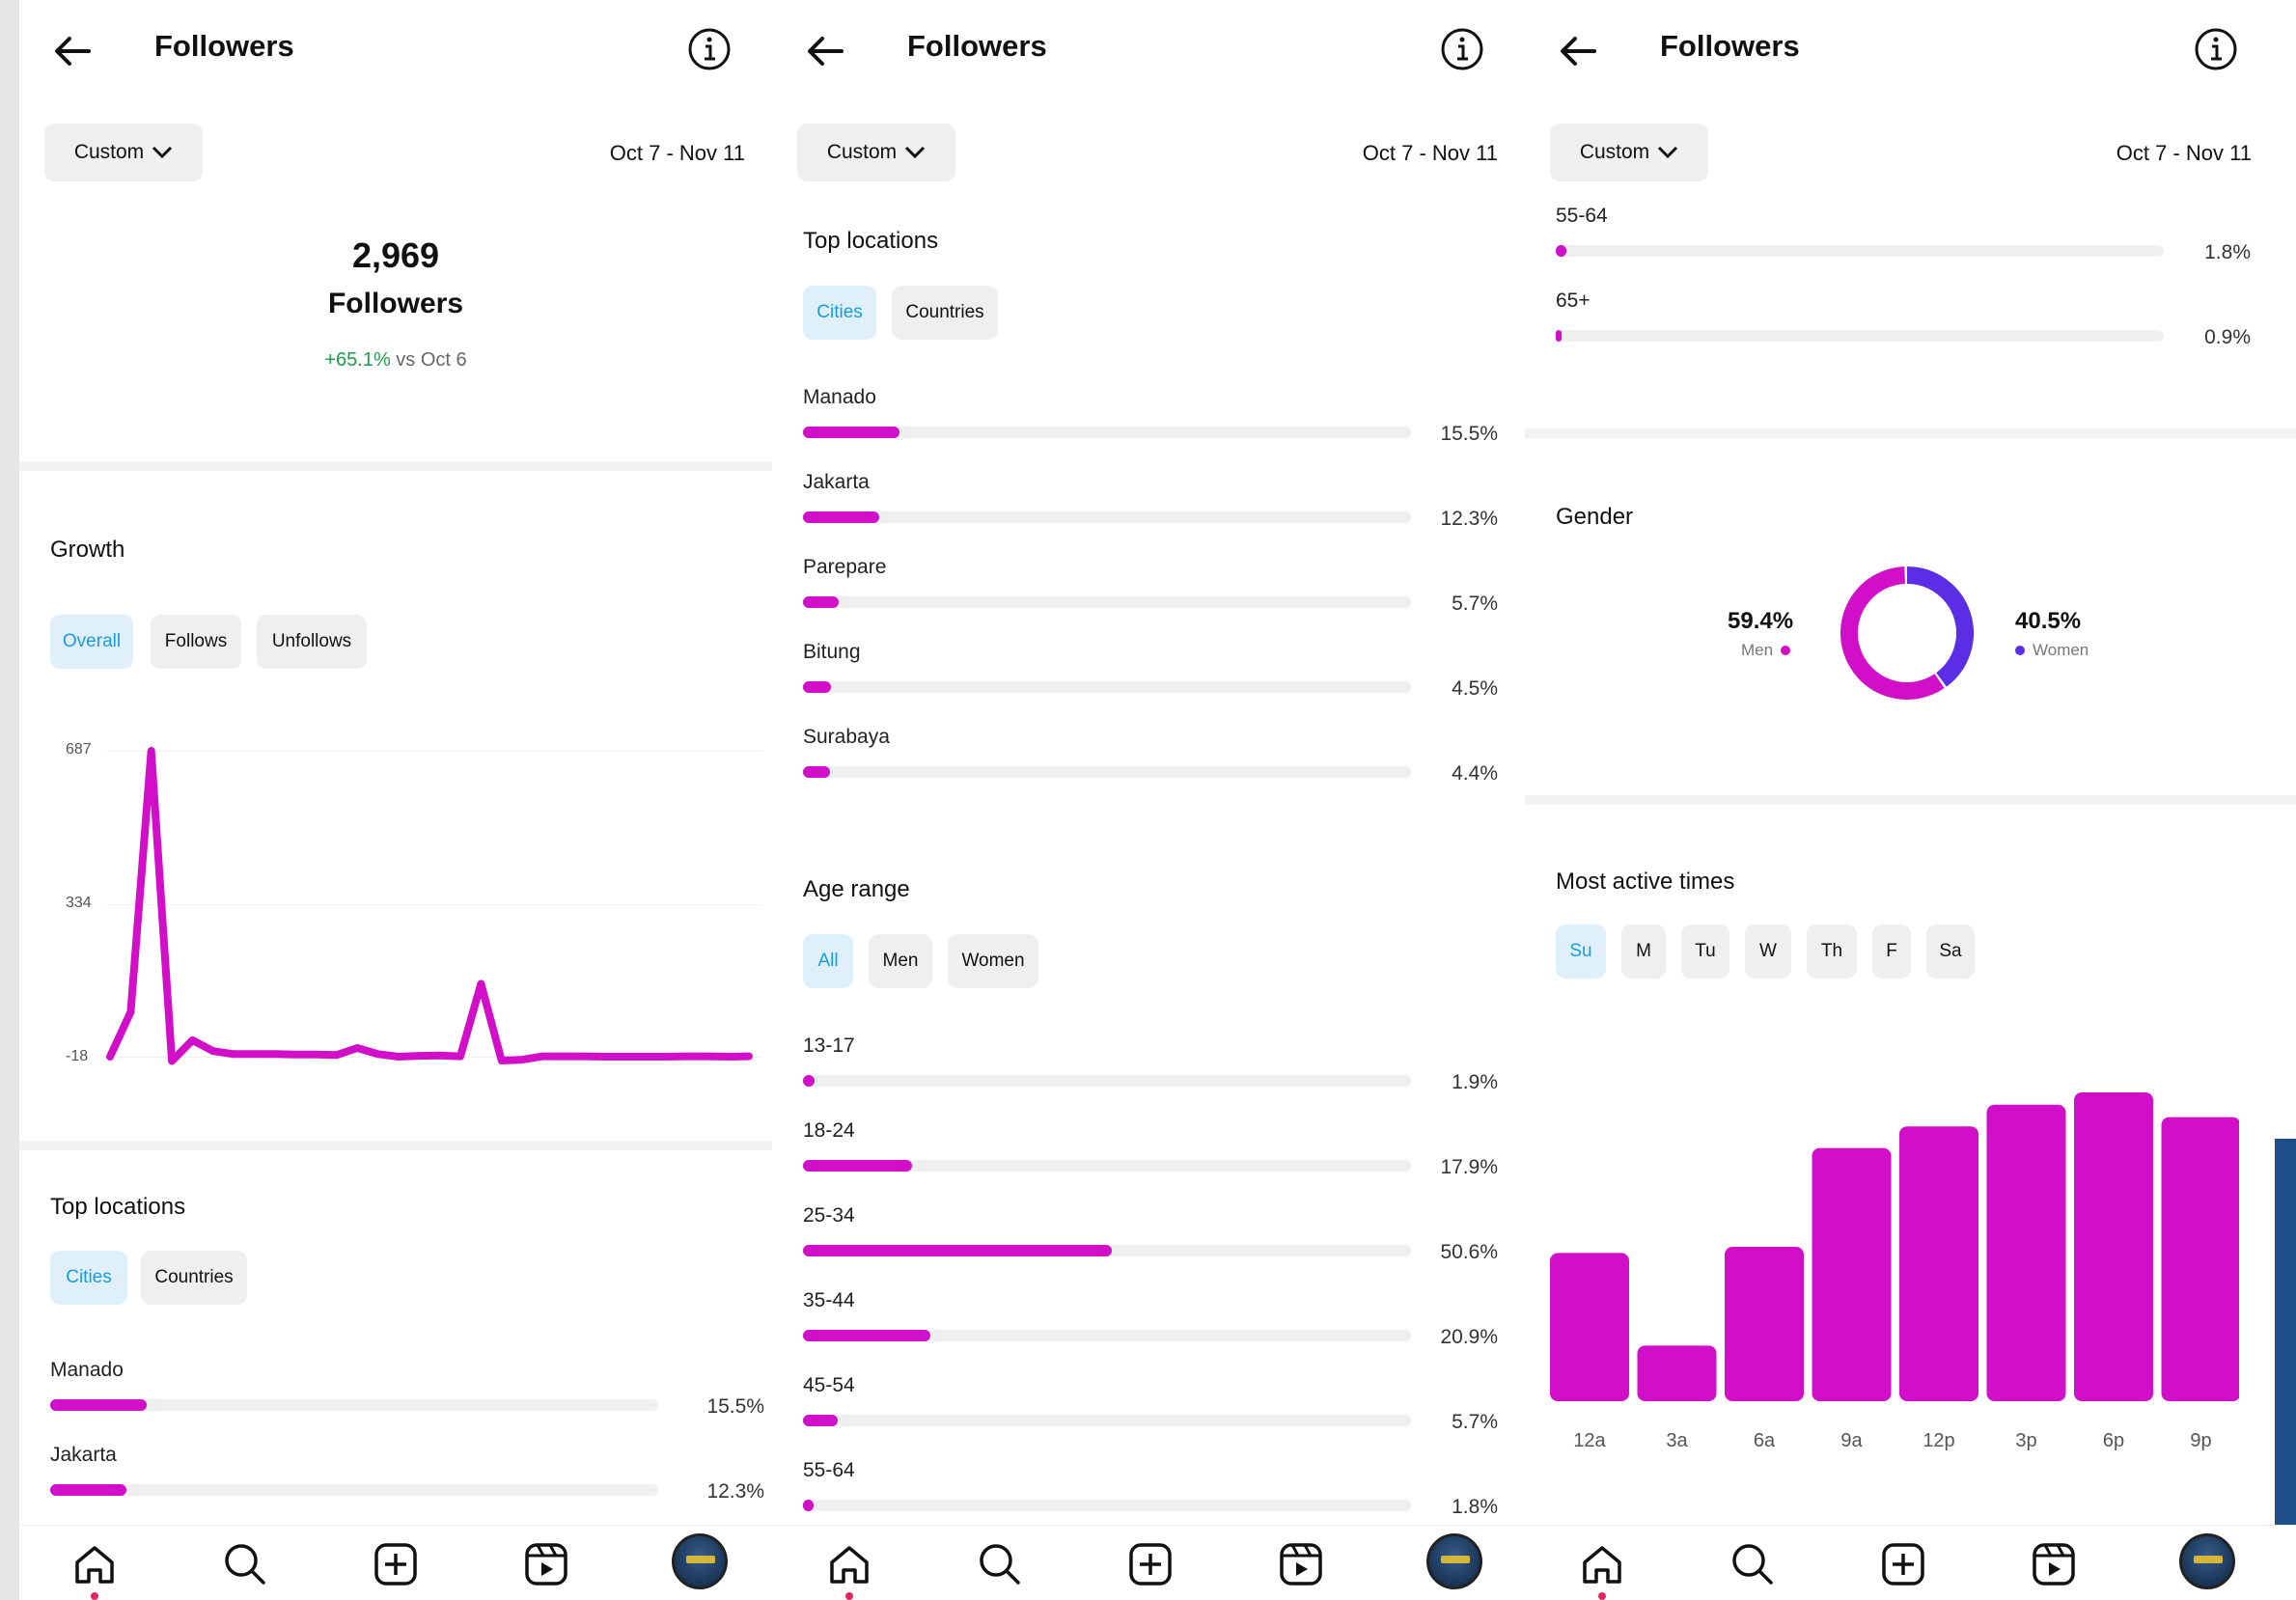  What do you see at coordinates (196, 642) in the screenshot?
I see `tab-follows: Follows` at bounding box center [196, 642].